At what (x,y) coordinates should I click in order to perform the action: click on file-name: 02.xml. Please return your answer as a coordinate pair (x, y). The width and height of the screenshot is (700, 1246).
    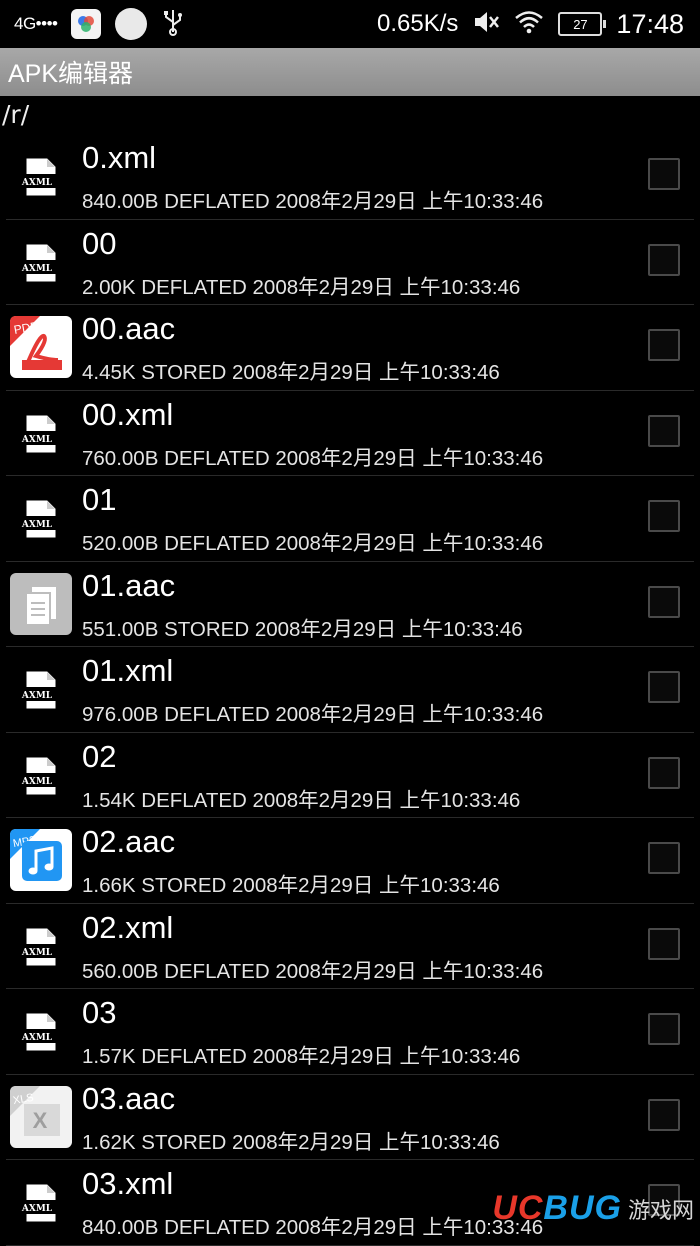
    Looking at the image, I should click on (128, 927).